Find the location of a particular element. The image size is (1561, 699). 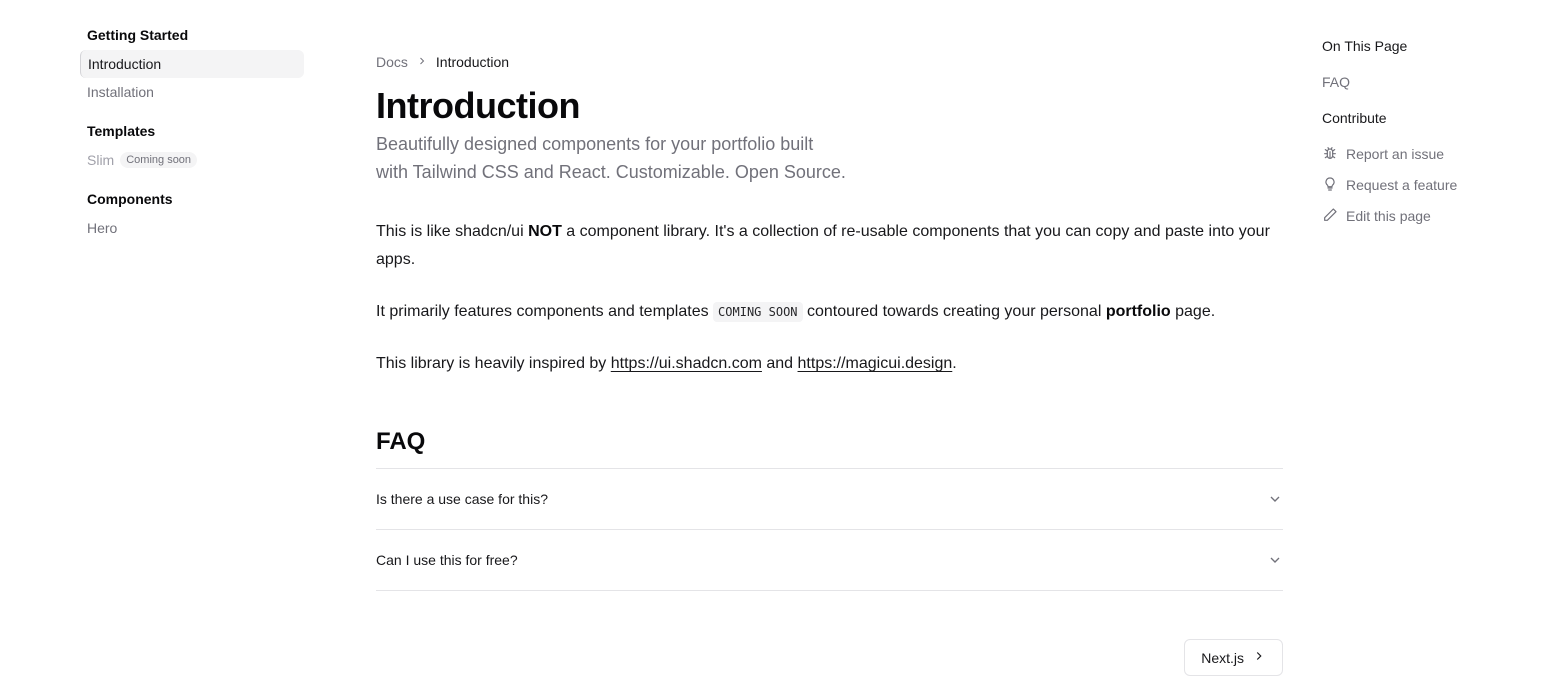

report-issue-link: Report an issue is located at coordinates (1432, 154).